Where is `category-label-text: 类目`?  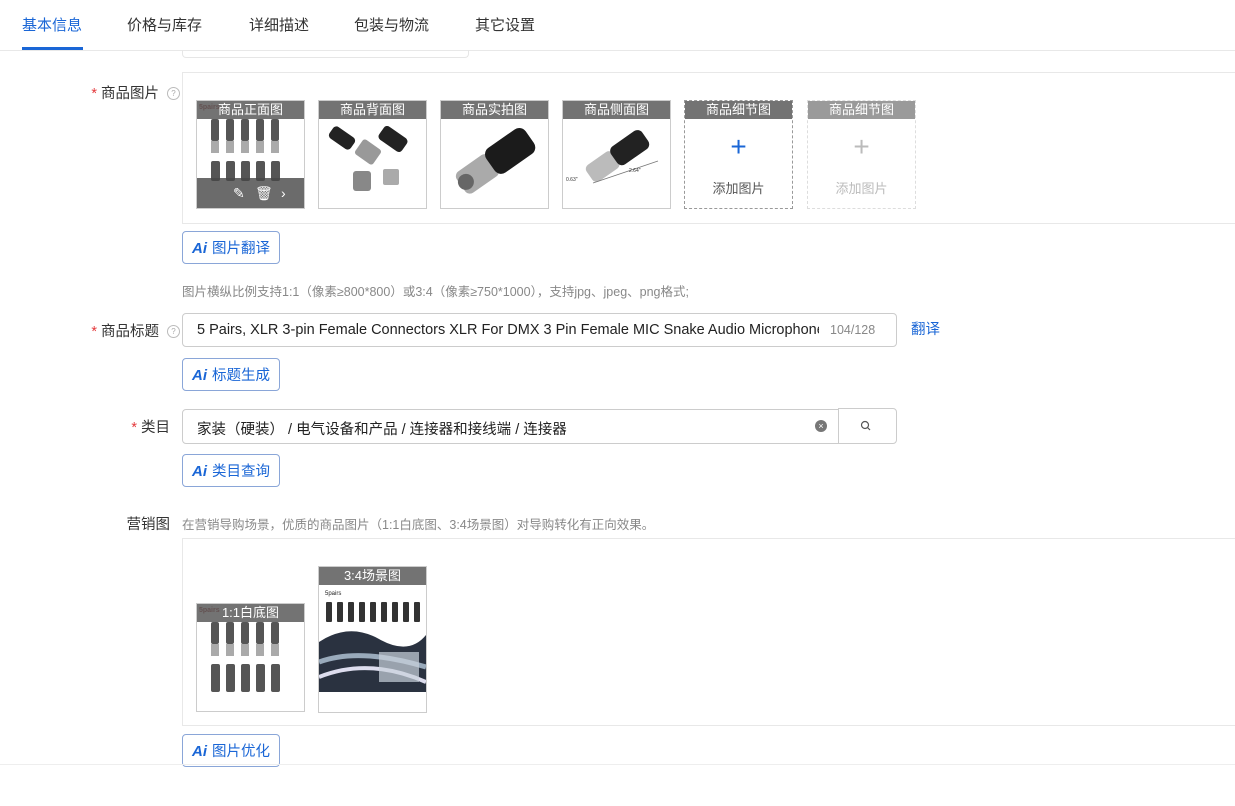 category-label-text: 类目 is located at coordinates (155, 428).